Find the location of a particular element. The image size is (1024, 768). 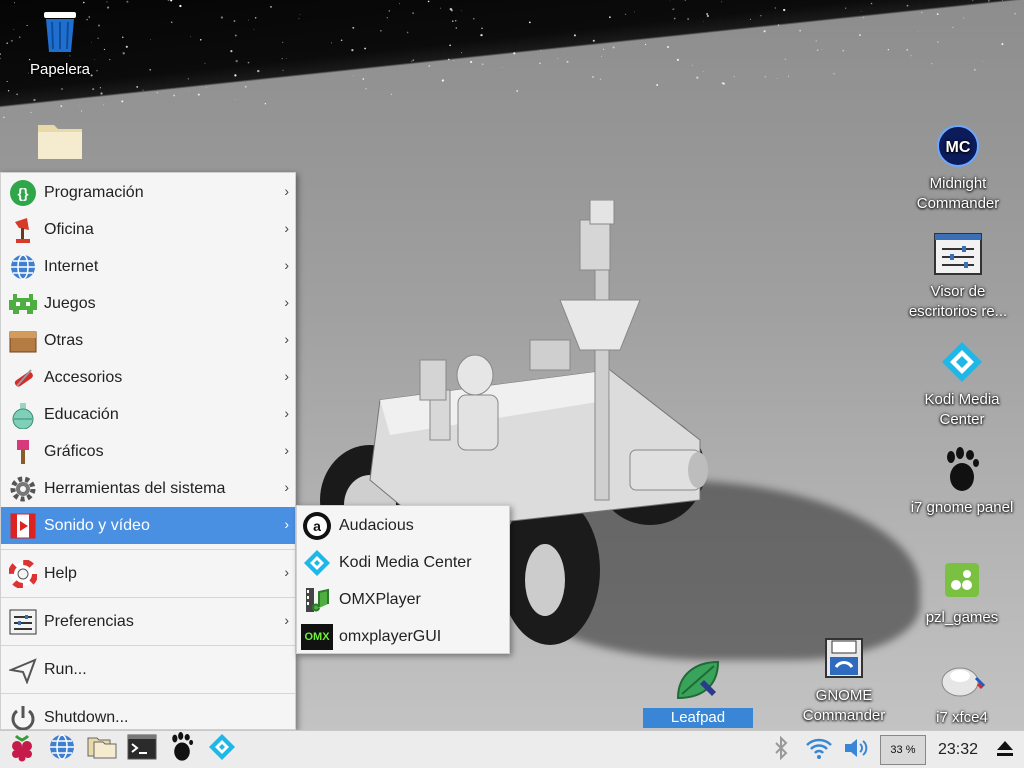

menu-item-graficos: Gráficos › is located at coordinates (148, 451).